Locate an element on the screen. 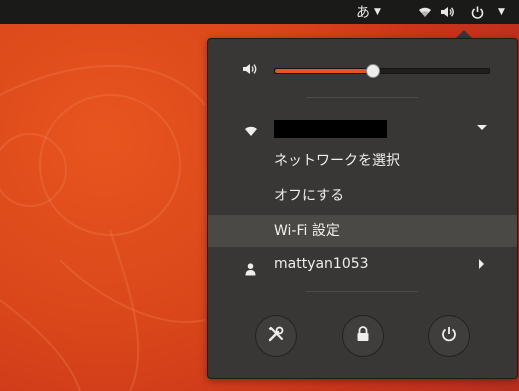 This screenshot has width=519, height=391. system-tray: ▼ is located at coordinates (461, 12).